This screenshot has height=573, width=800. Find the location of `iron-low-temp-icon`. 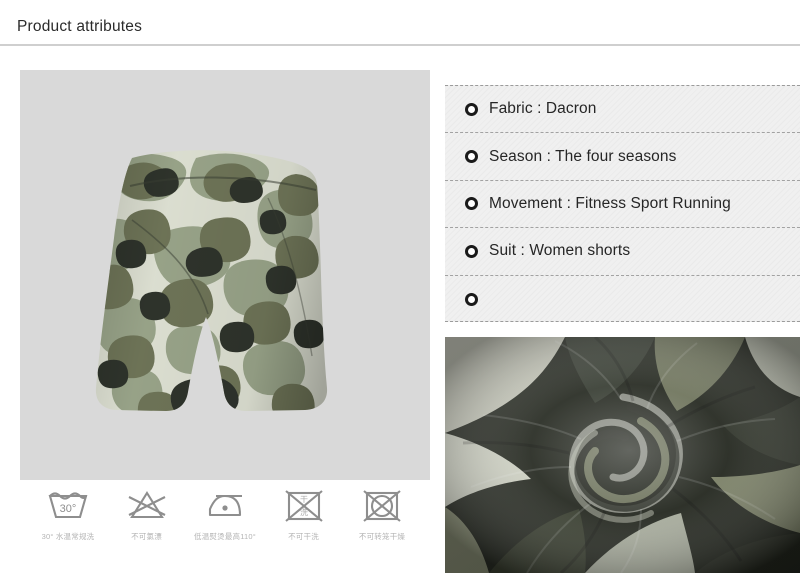

iron-low-temp-icon is located at coordinates (225, 505).